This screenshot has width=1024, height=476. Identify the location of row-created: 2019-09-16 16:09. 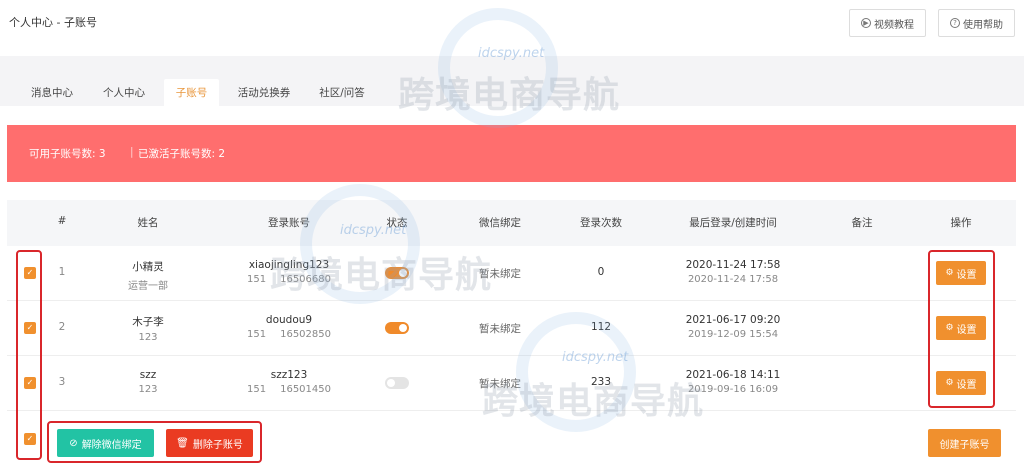
(733, 389).